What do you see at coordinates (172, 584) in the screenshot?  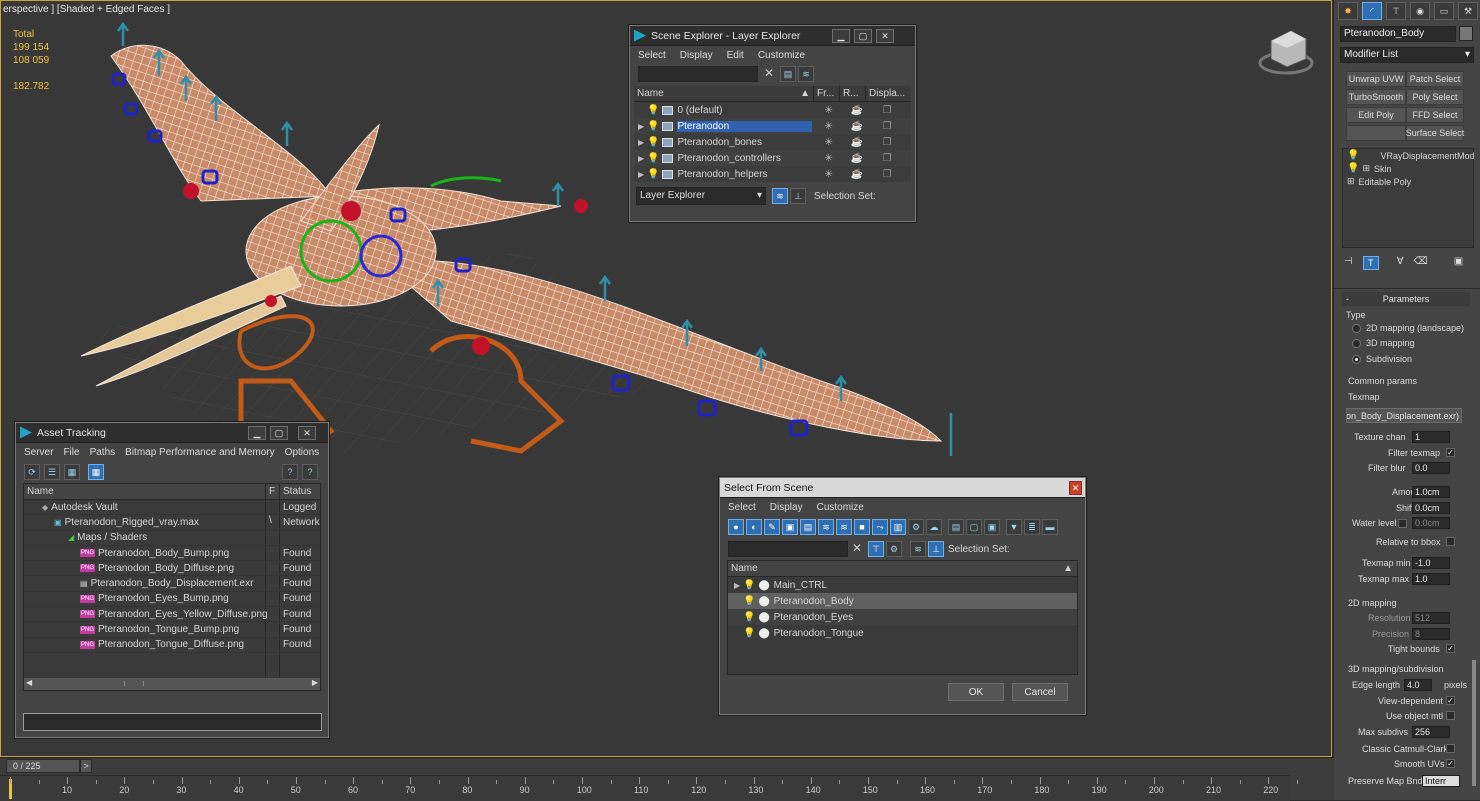 I see `asset-row: ▤ Pteranodon_Body_Displacement.exr Found` at bounding box center [172, 584].